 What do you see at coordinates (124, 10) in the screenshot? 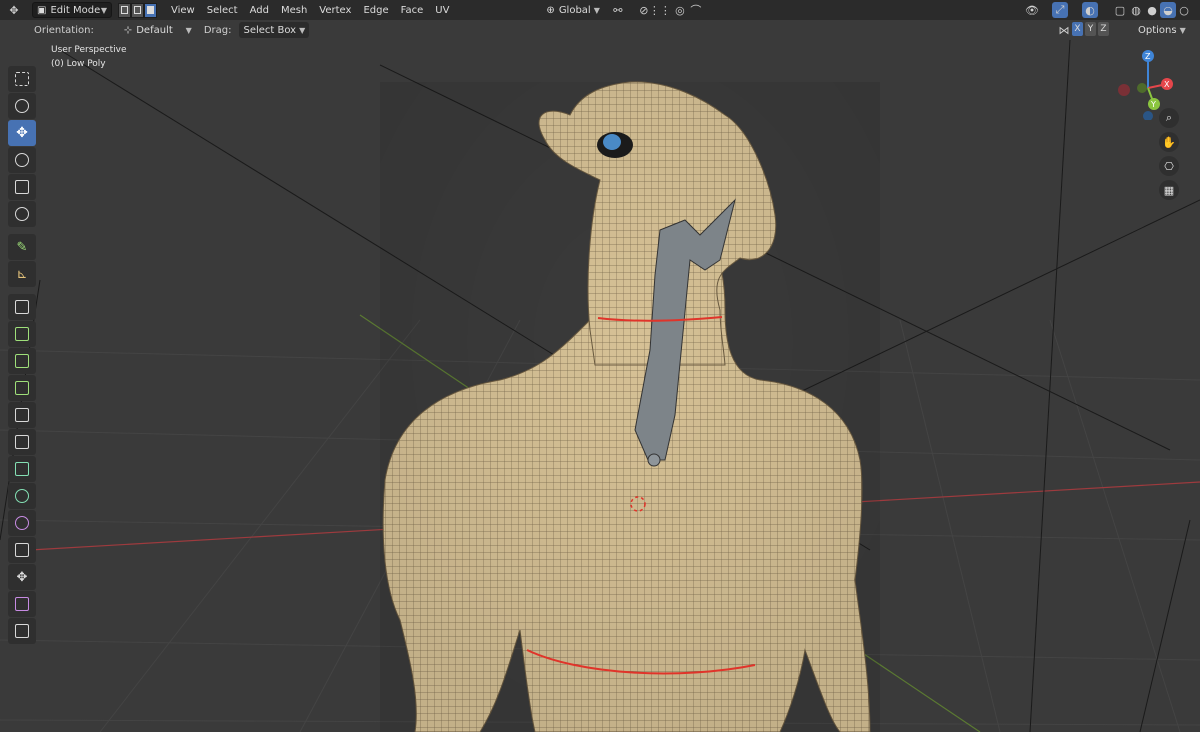
I see `vertex-select-button` at bounding box center [124, 10].